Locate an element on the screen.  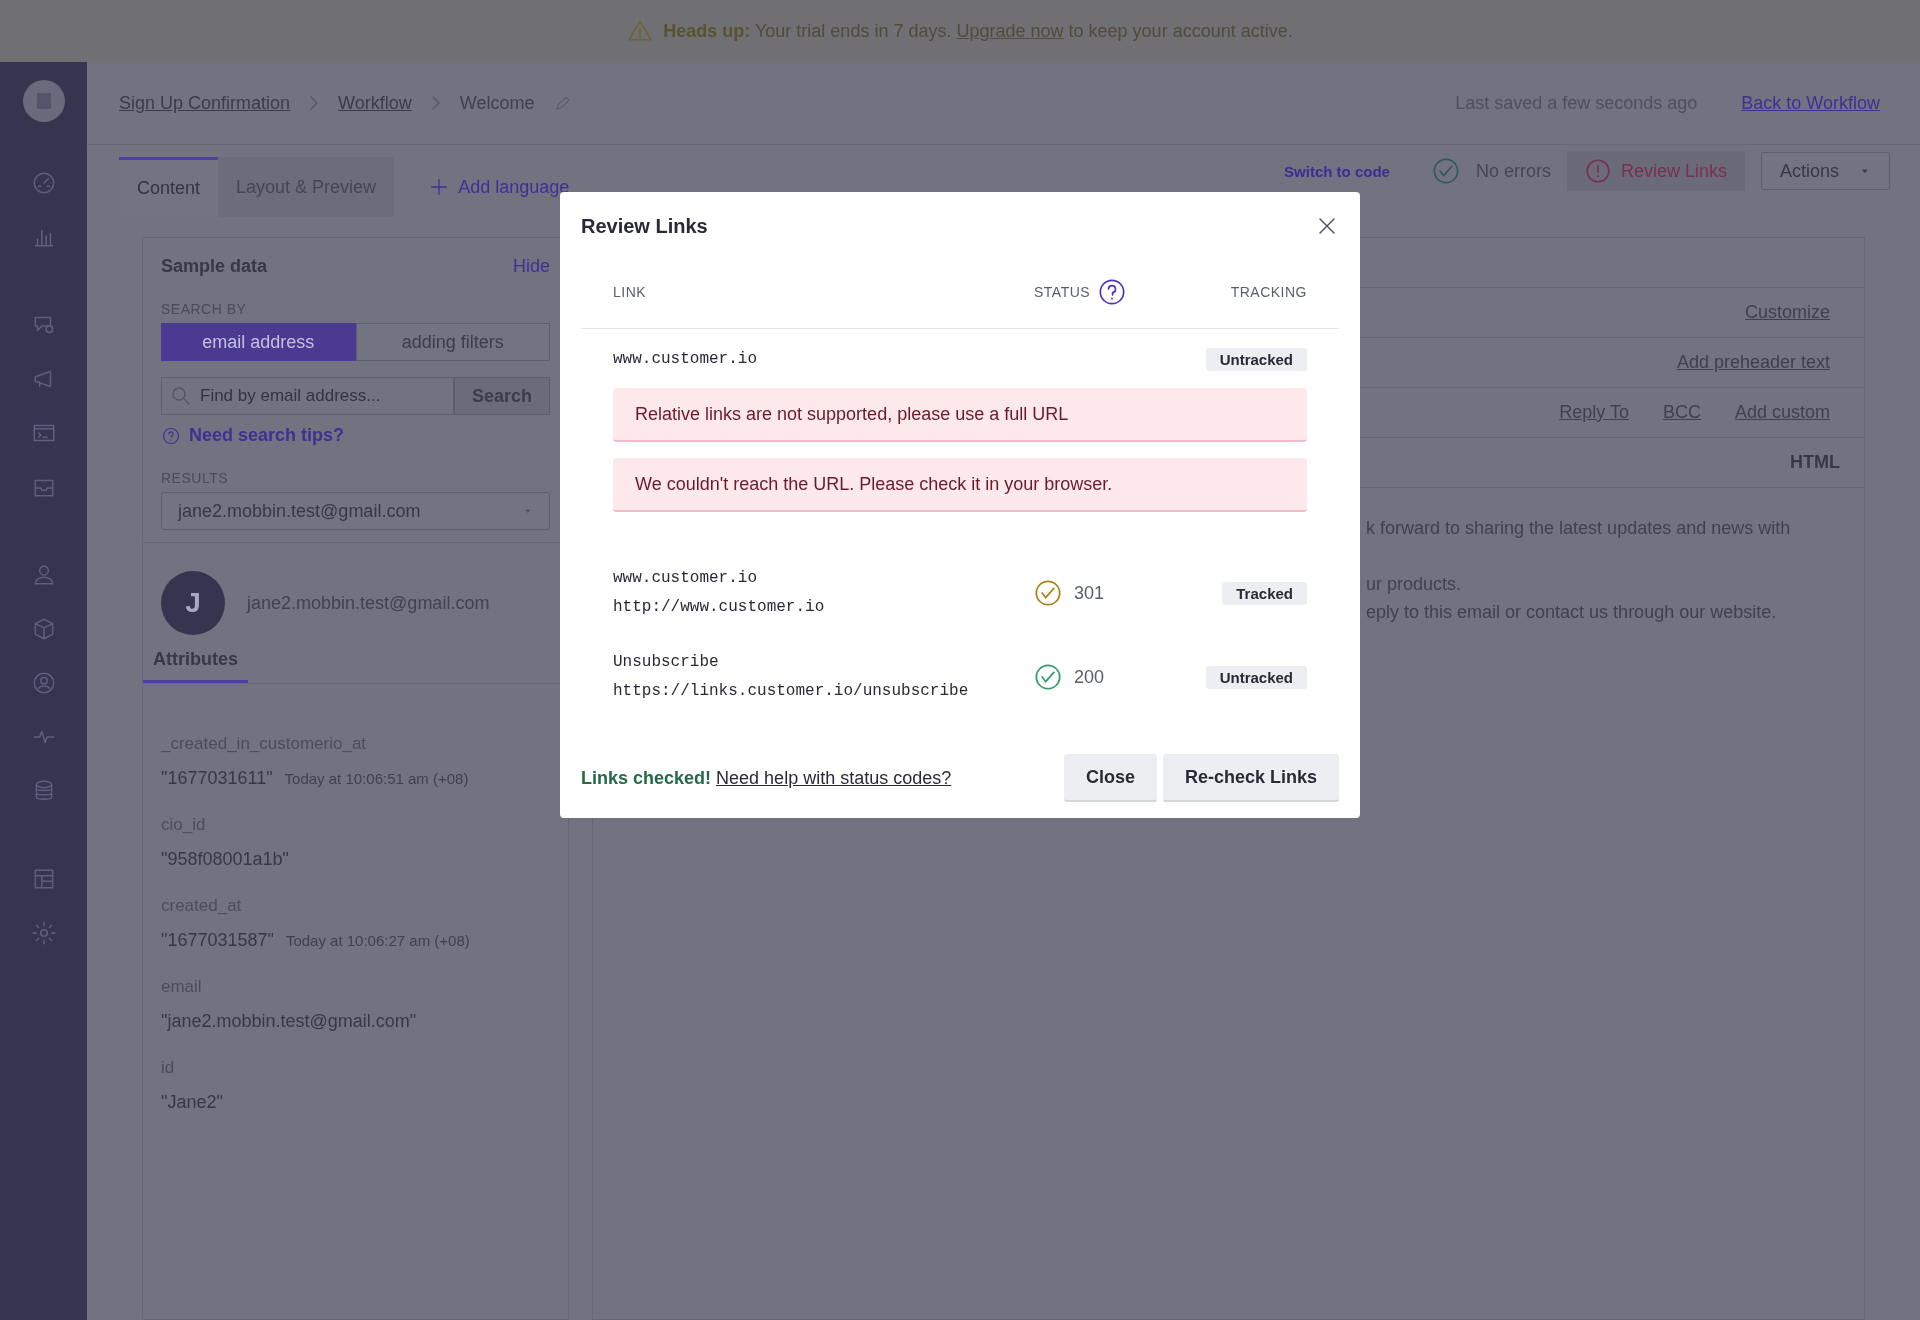
results-dropdown: jane2.mobbin.test@gmail.com is located at coordinates (355, 511).